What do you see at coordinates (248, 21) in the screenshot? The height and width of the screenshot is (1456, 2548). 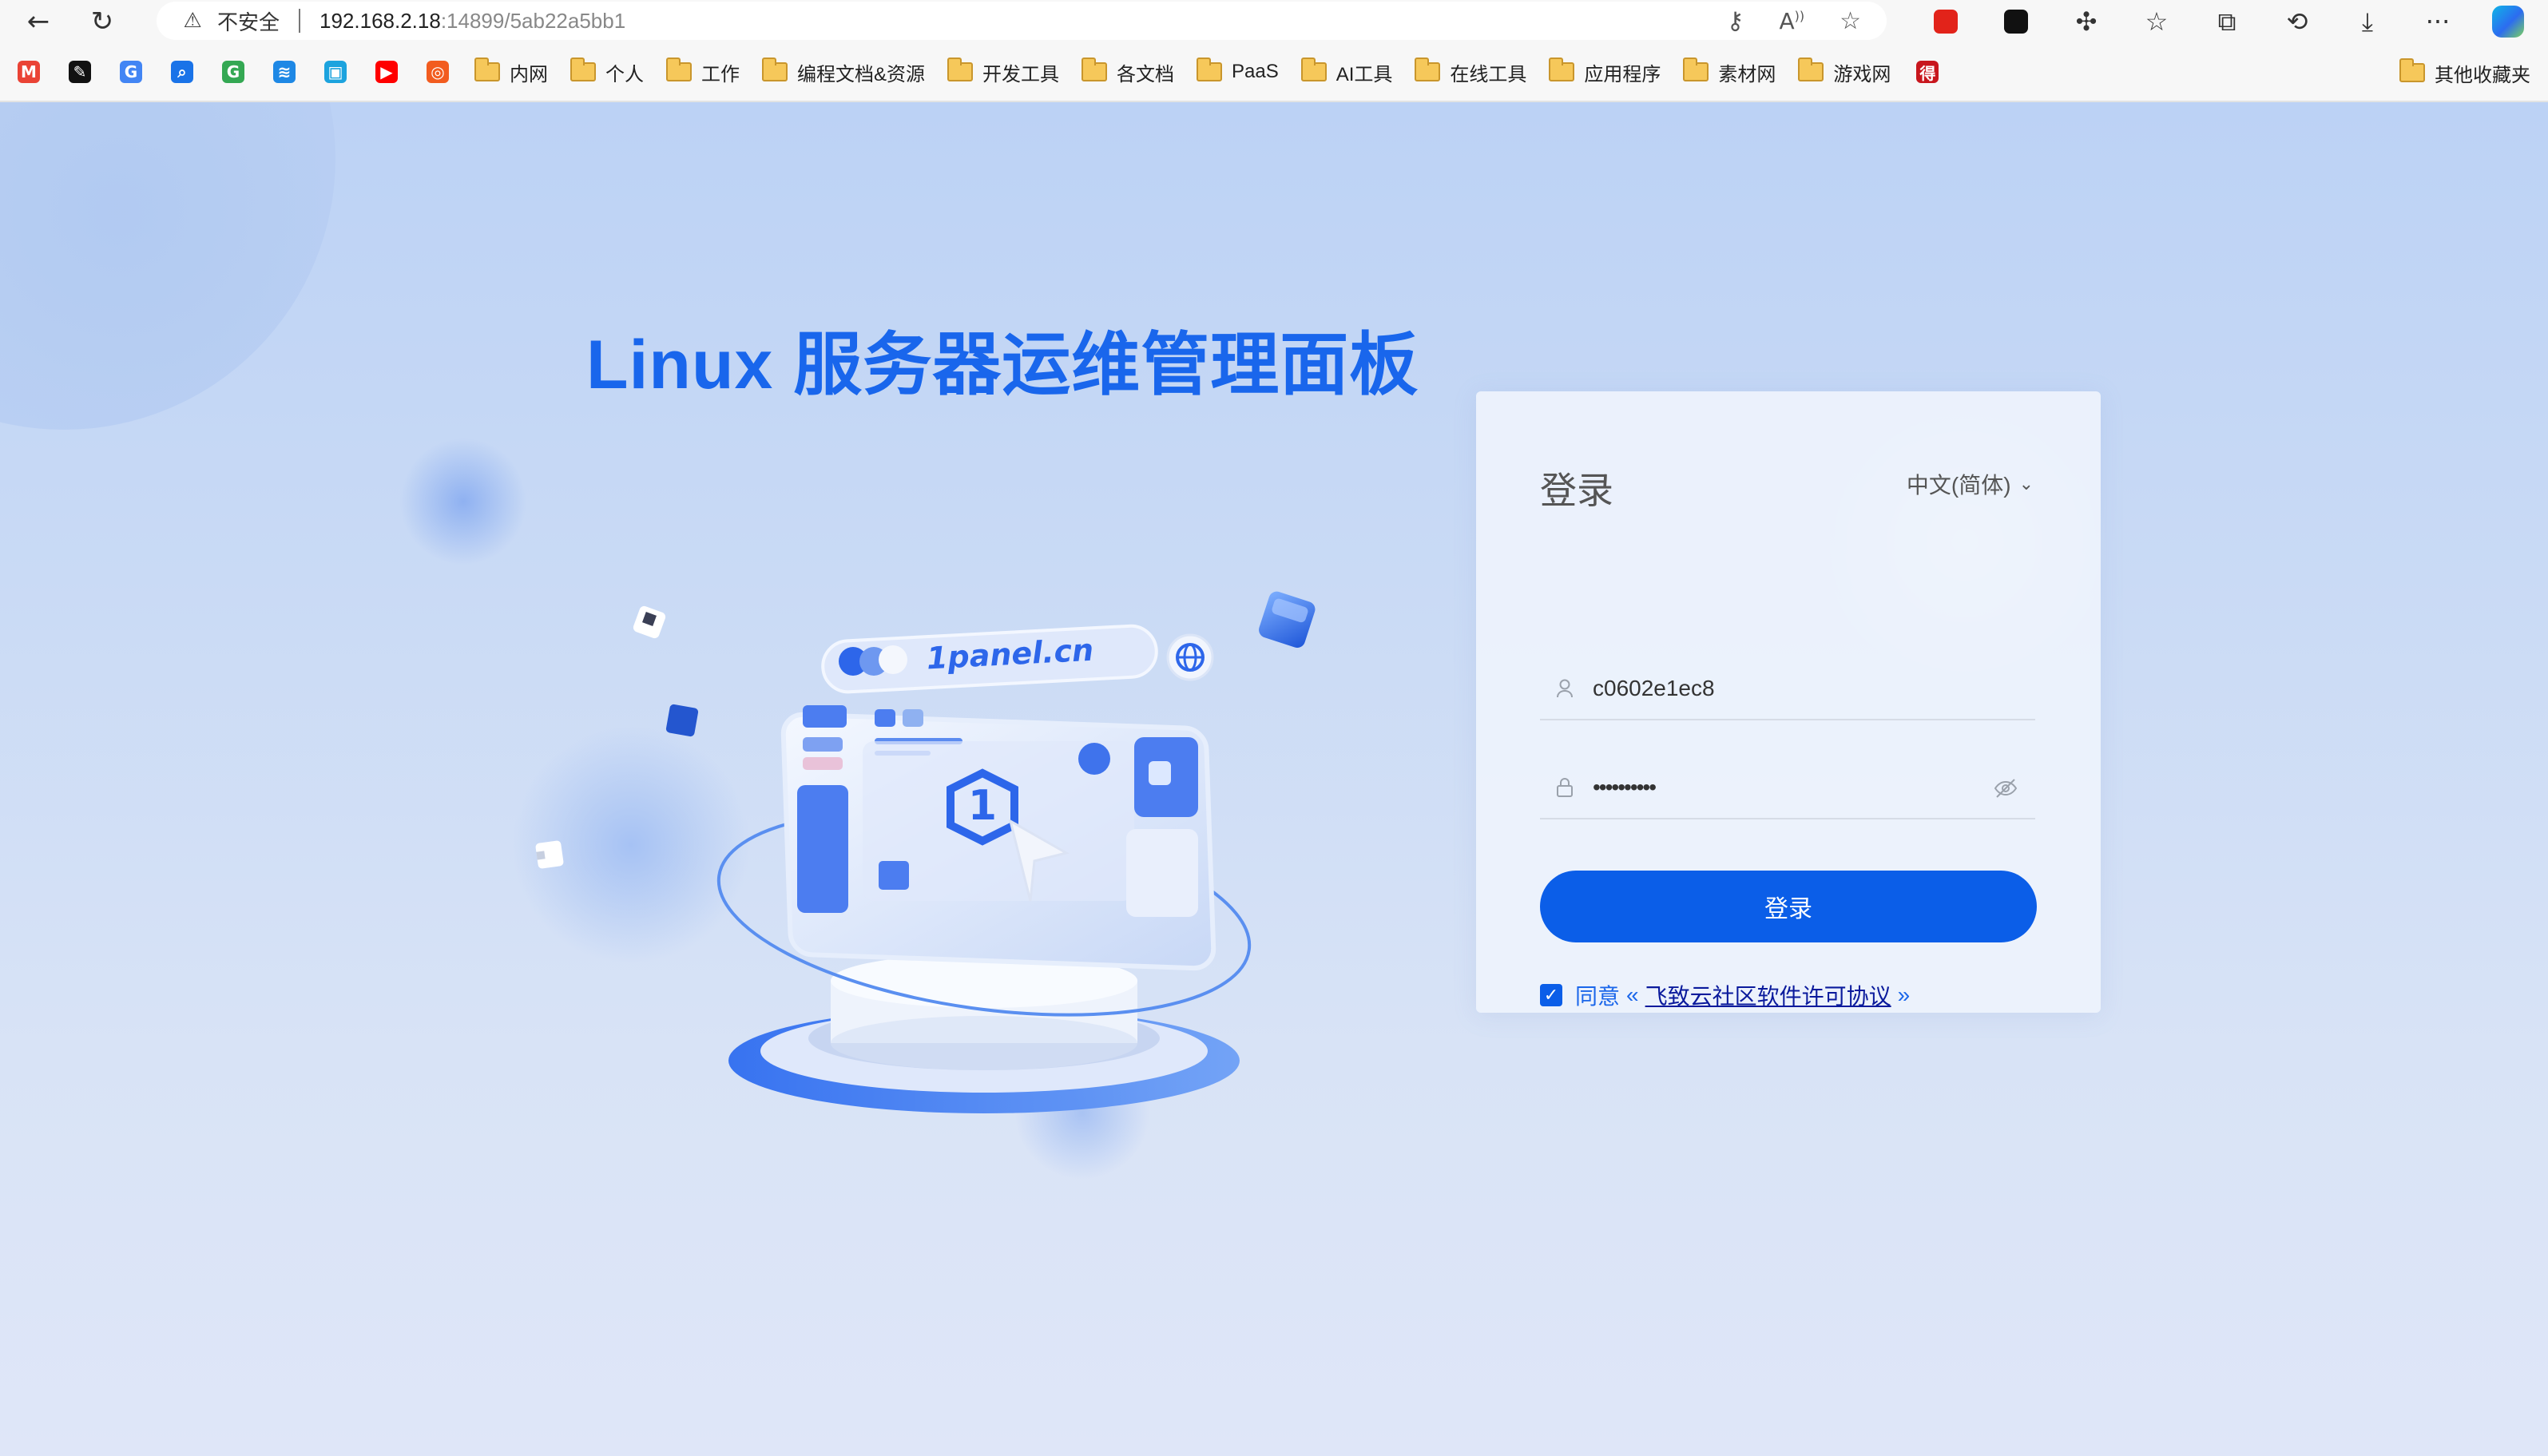 I see `security-label: 不安全` at bounding box center [248, 21].